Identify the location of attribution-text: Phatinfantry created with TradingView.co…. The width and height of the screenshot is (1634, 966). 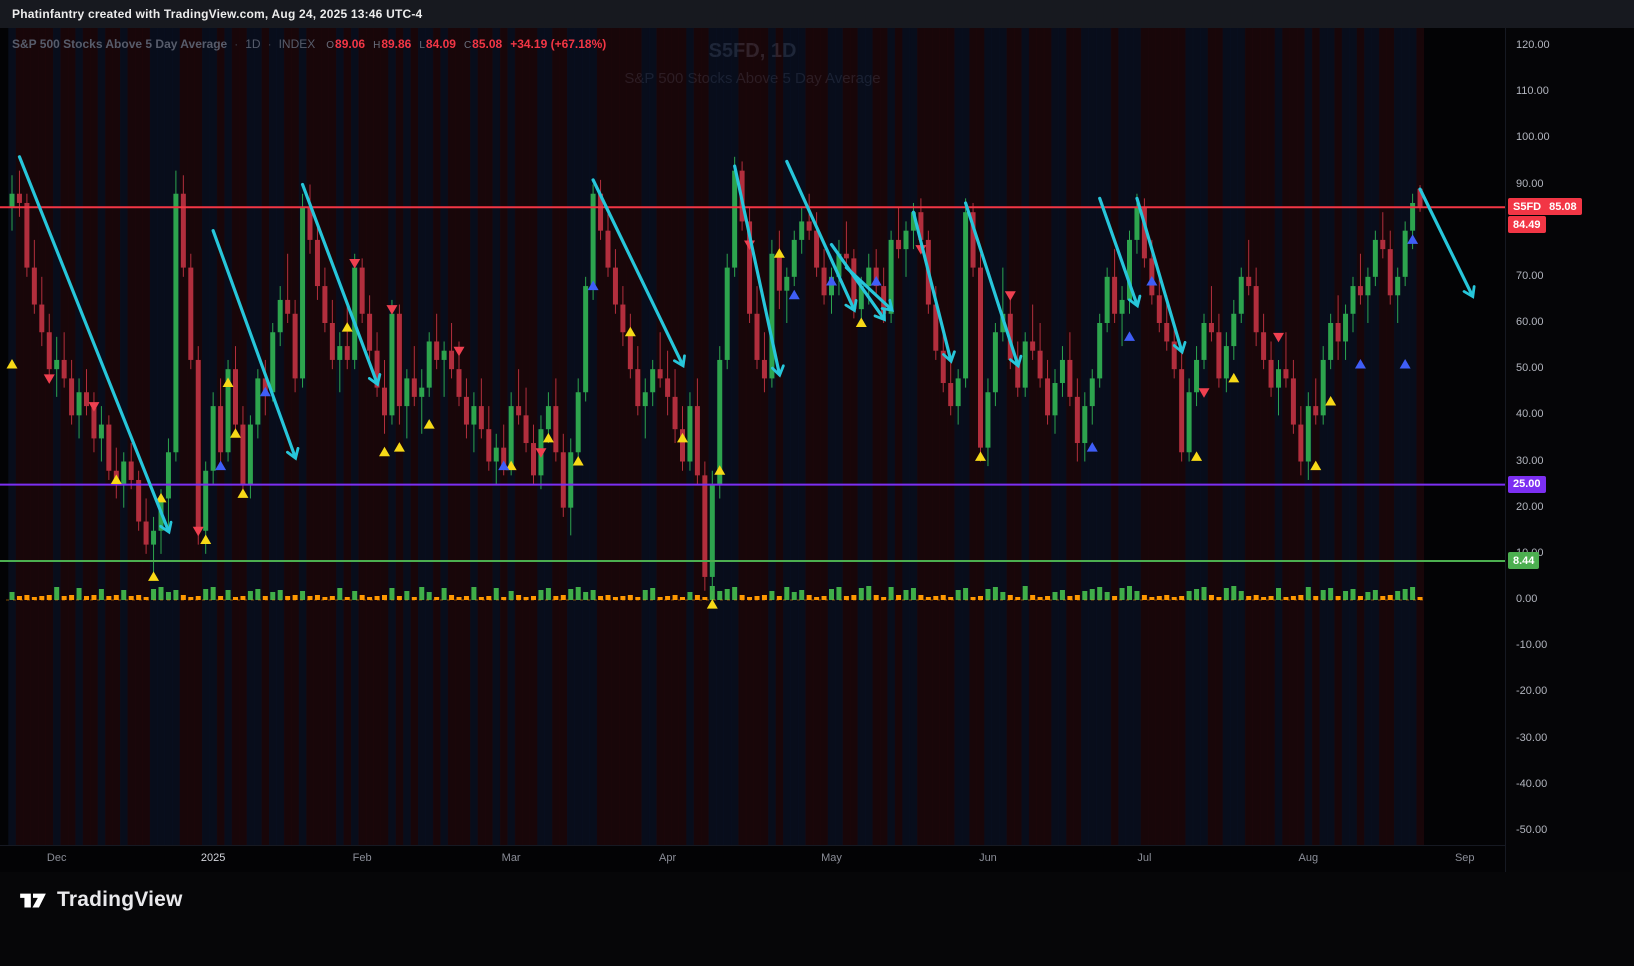
(217, 14).